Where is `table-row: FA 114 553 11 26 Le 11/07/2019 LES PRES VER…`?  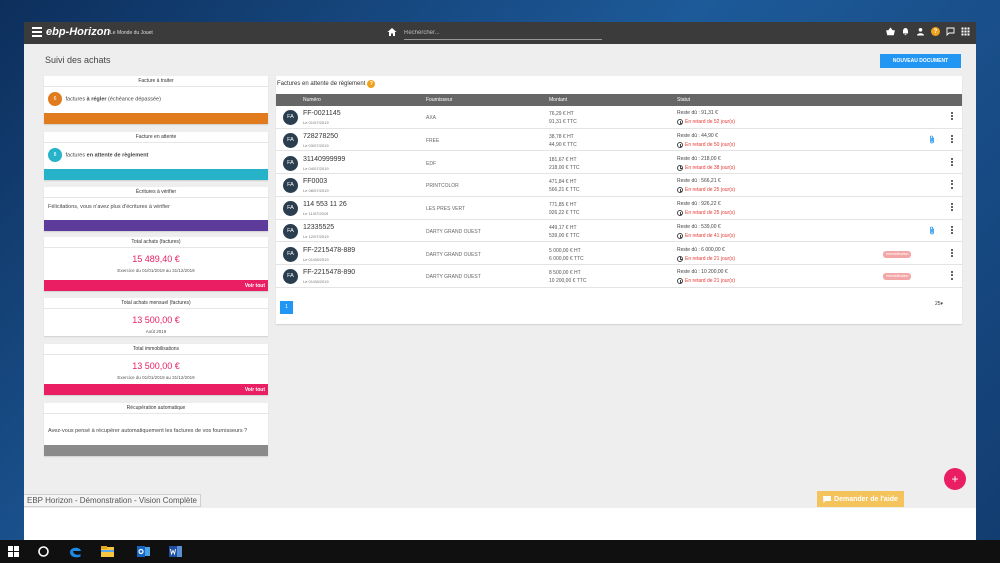 table-row: FA 114 553 11 26 Le 11/07/2019 LES PRES VER… is located at coordinates (619, 208).